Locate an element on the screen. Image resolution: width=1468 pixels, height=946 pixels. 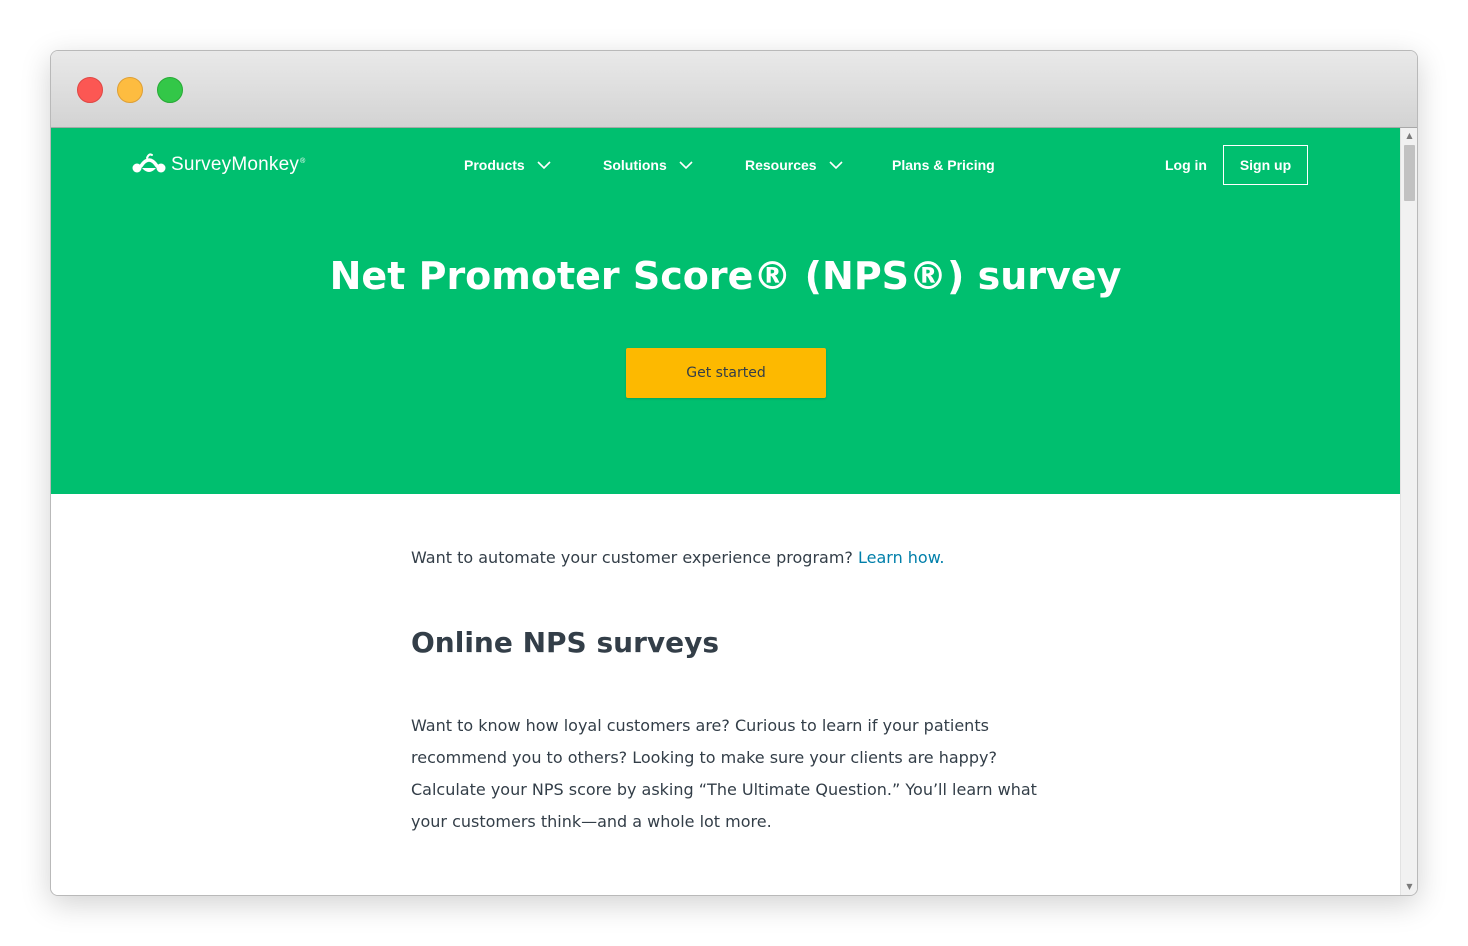
nav-item-solutions: Solutions is located at coordinates (648, 165).